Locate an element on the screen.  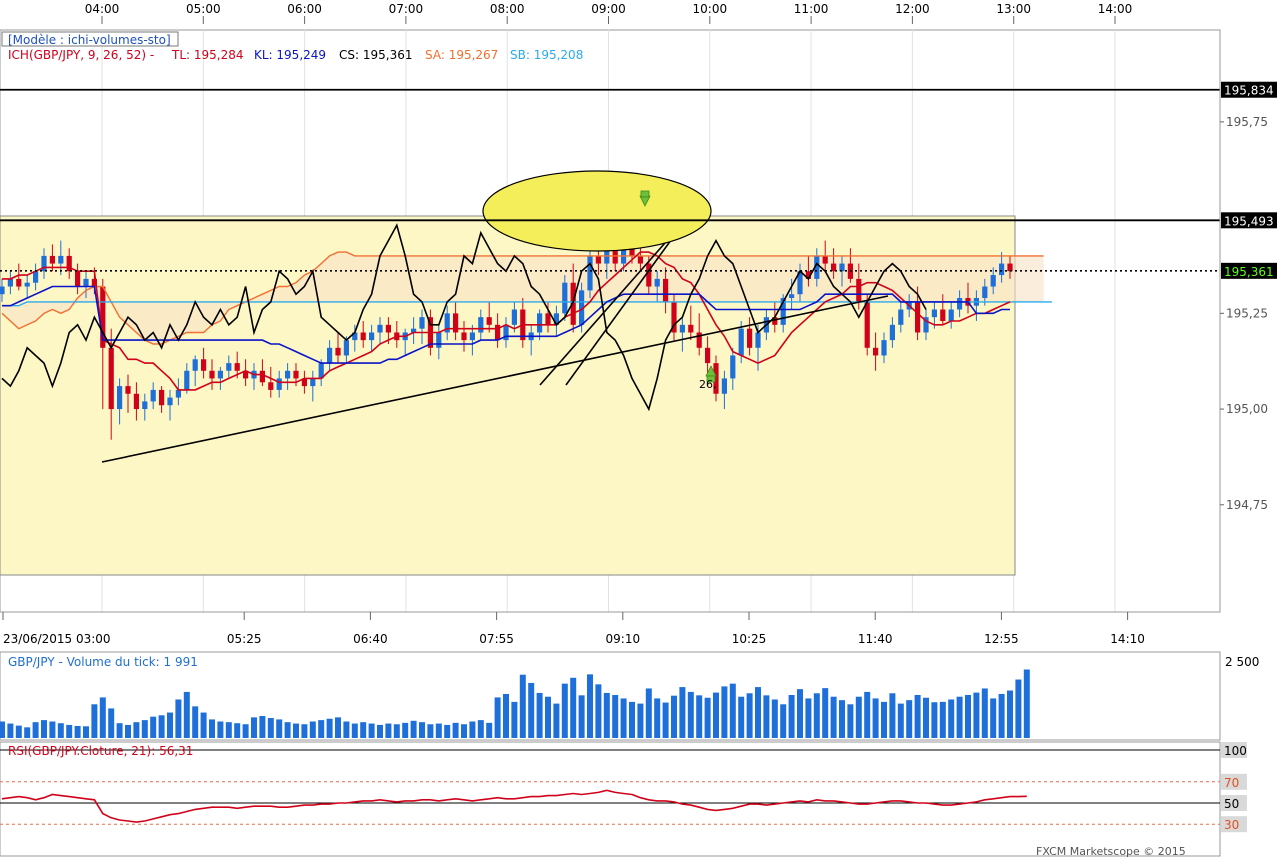
bottom-axis-label: 14:10 is located at coordinates (1127, 639).